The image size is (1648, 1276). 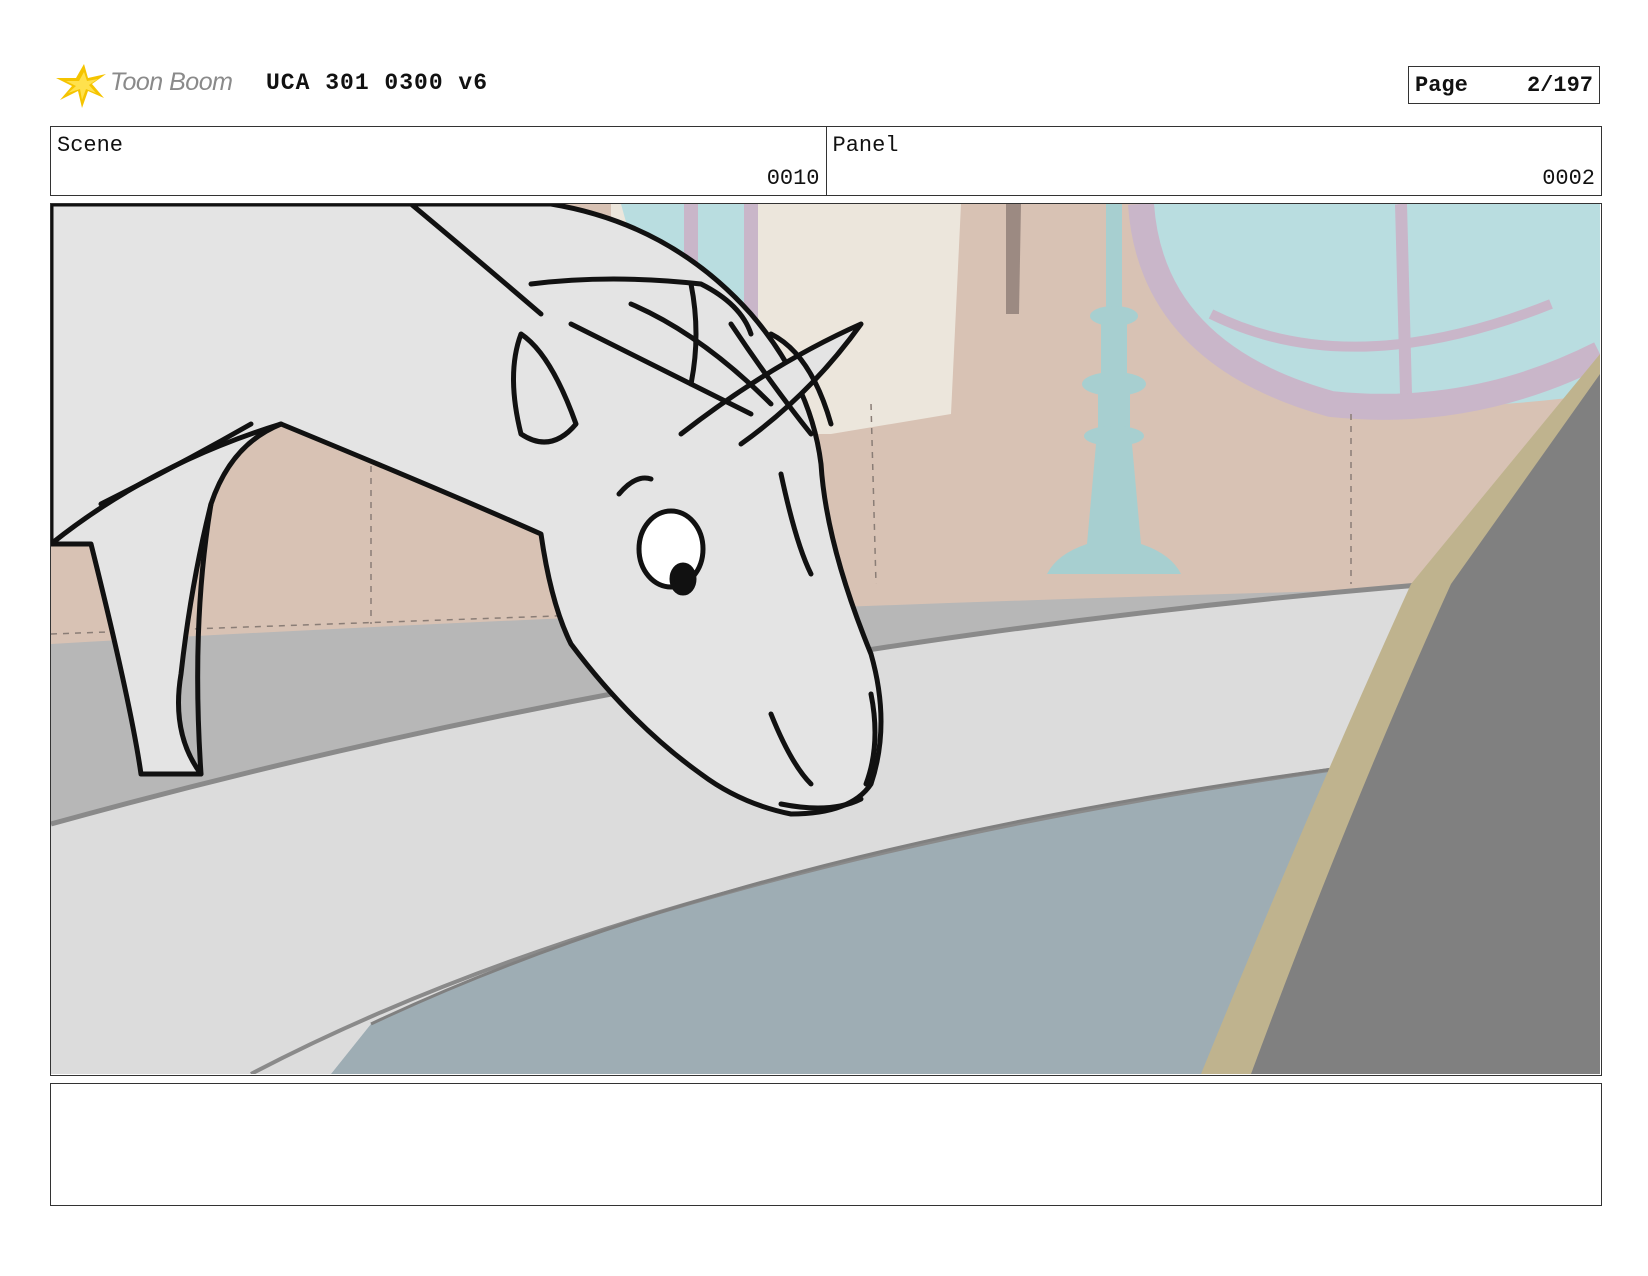 What do you see at coordinates (825, 84) in the screenshot?
I see `page-header: Toon Boom UCA 301 0300 v6 Page 2/197` at bounding box center [825, 84].